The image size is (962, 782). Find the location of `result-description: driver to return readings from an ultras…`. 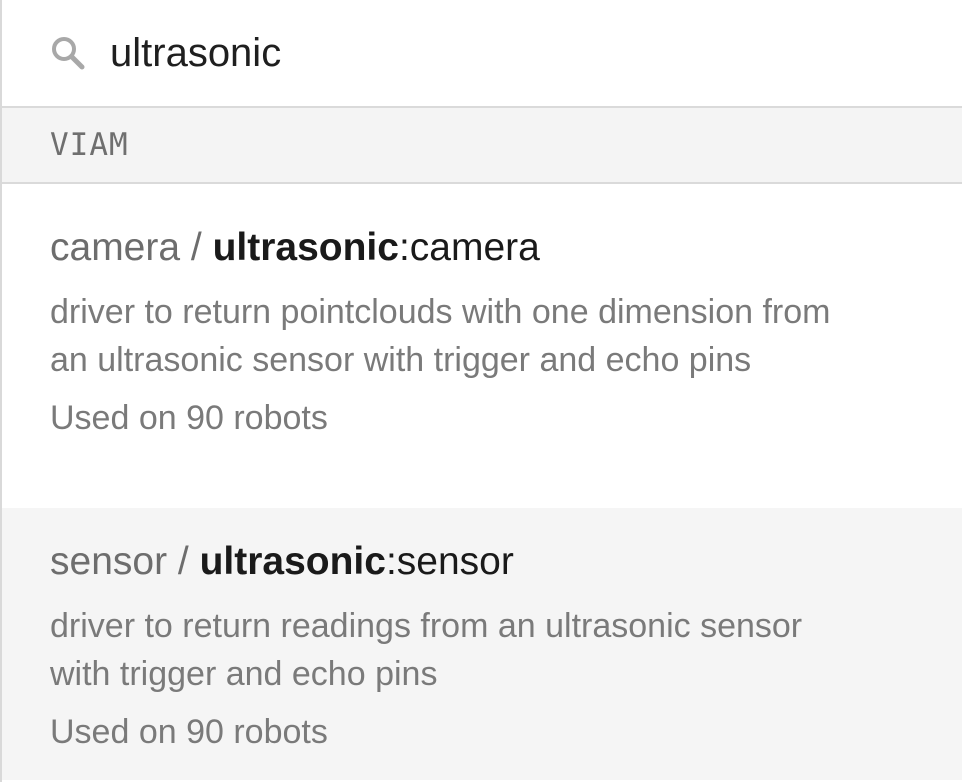

result-description: driver to return readings from an ultras… is located at coordinates (426, 650).